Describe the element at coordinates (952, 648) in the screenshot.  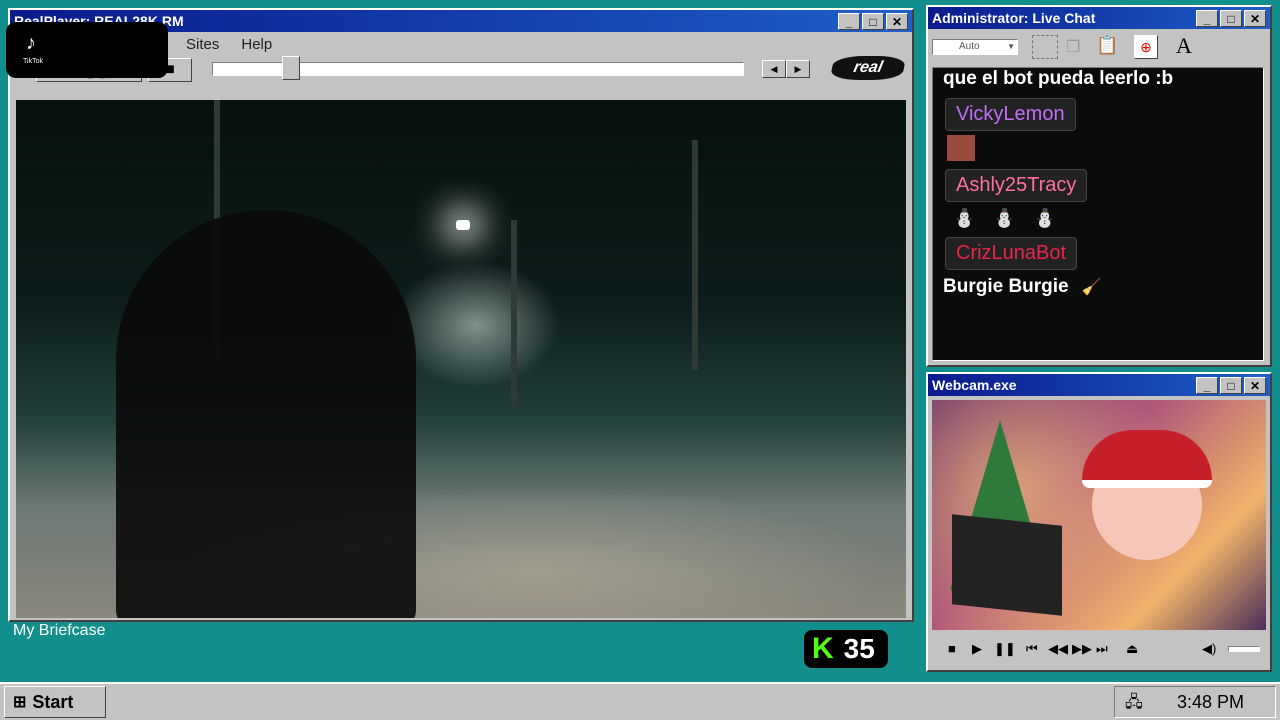
I see `stop-icon: ■` at that location.